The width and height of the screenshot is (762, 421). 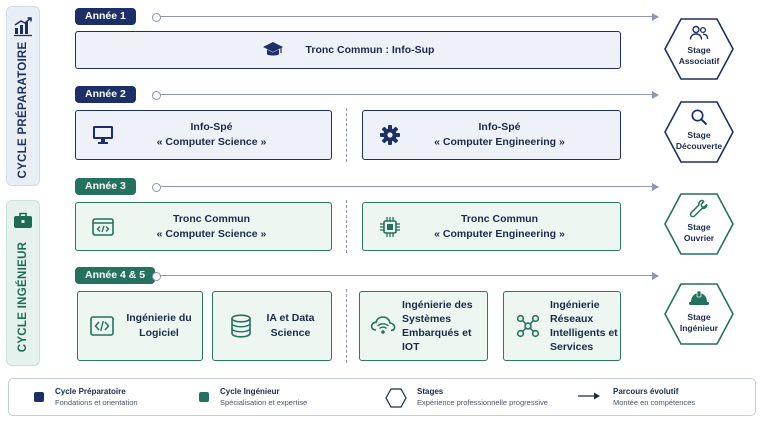 What do you see at coordinates (203, 226) in the screenshot?
I see `year-3-cs-box: Tronc Commun « Computer Science »` at bounding box center [203, 226].